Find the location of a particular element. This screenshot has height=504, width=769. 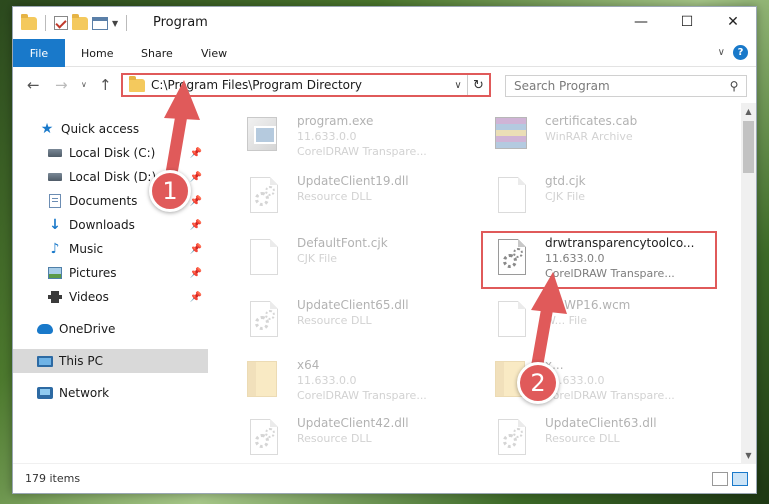

sidebar-item-label: Local Disk (C:) is located at coordinates (112, 153).